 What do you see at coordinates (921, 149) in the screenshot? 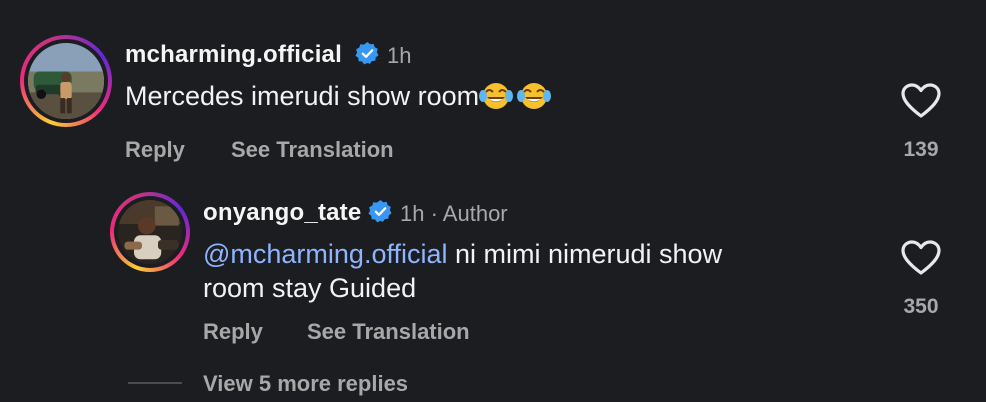
I see `comment-like-count: 139` at bounding box center [921, 149].